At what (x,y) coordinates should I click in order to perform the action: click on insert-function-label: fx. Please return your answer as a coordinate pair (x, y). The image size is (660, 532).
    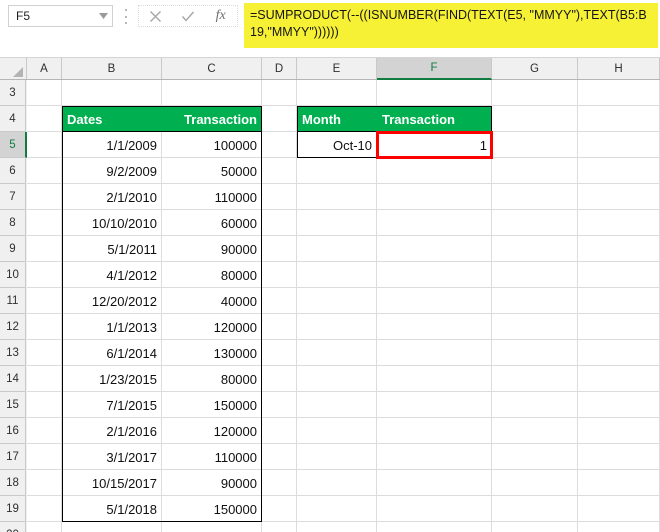
    Looking at the image, I should click on (220, 15).